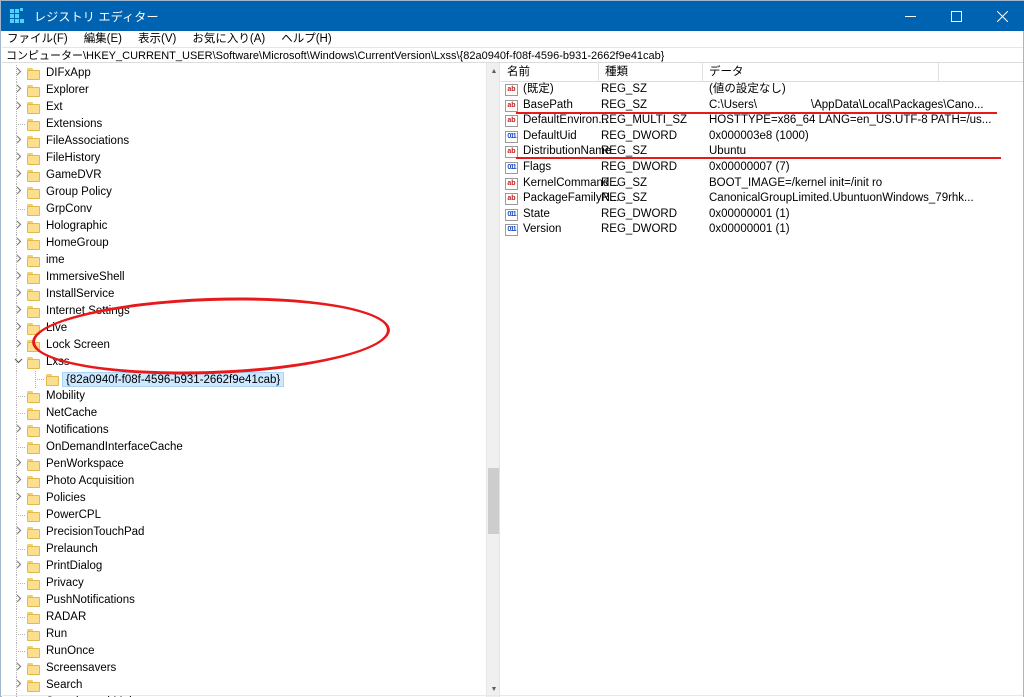 This screenshot has height=697, width=1024. I want to click on tree-scrollbar-thumb, so click(493, 501).